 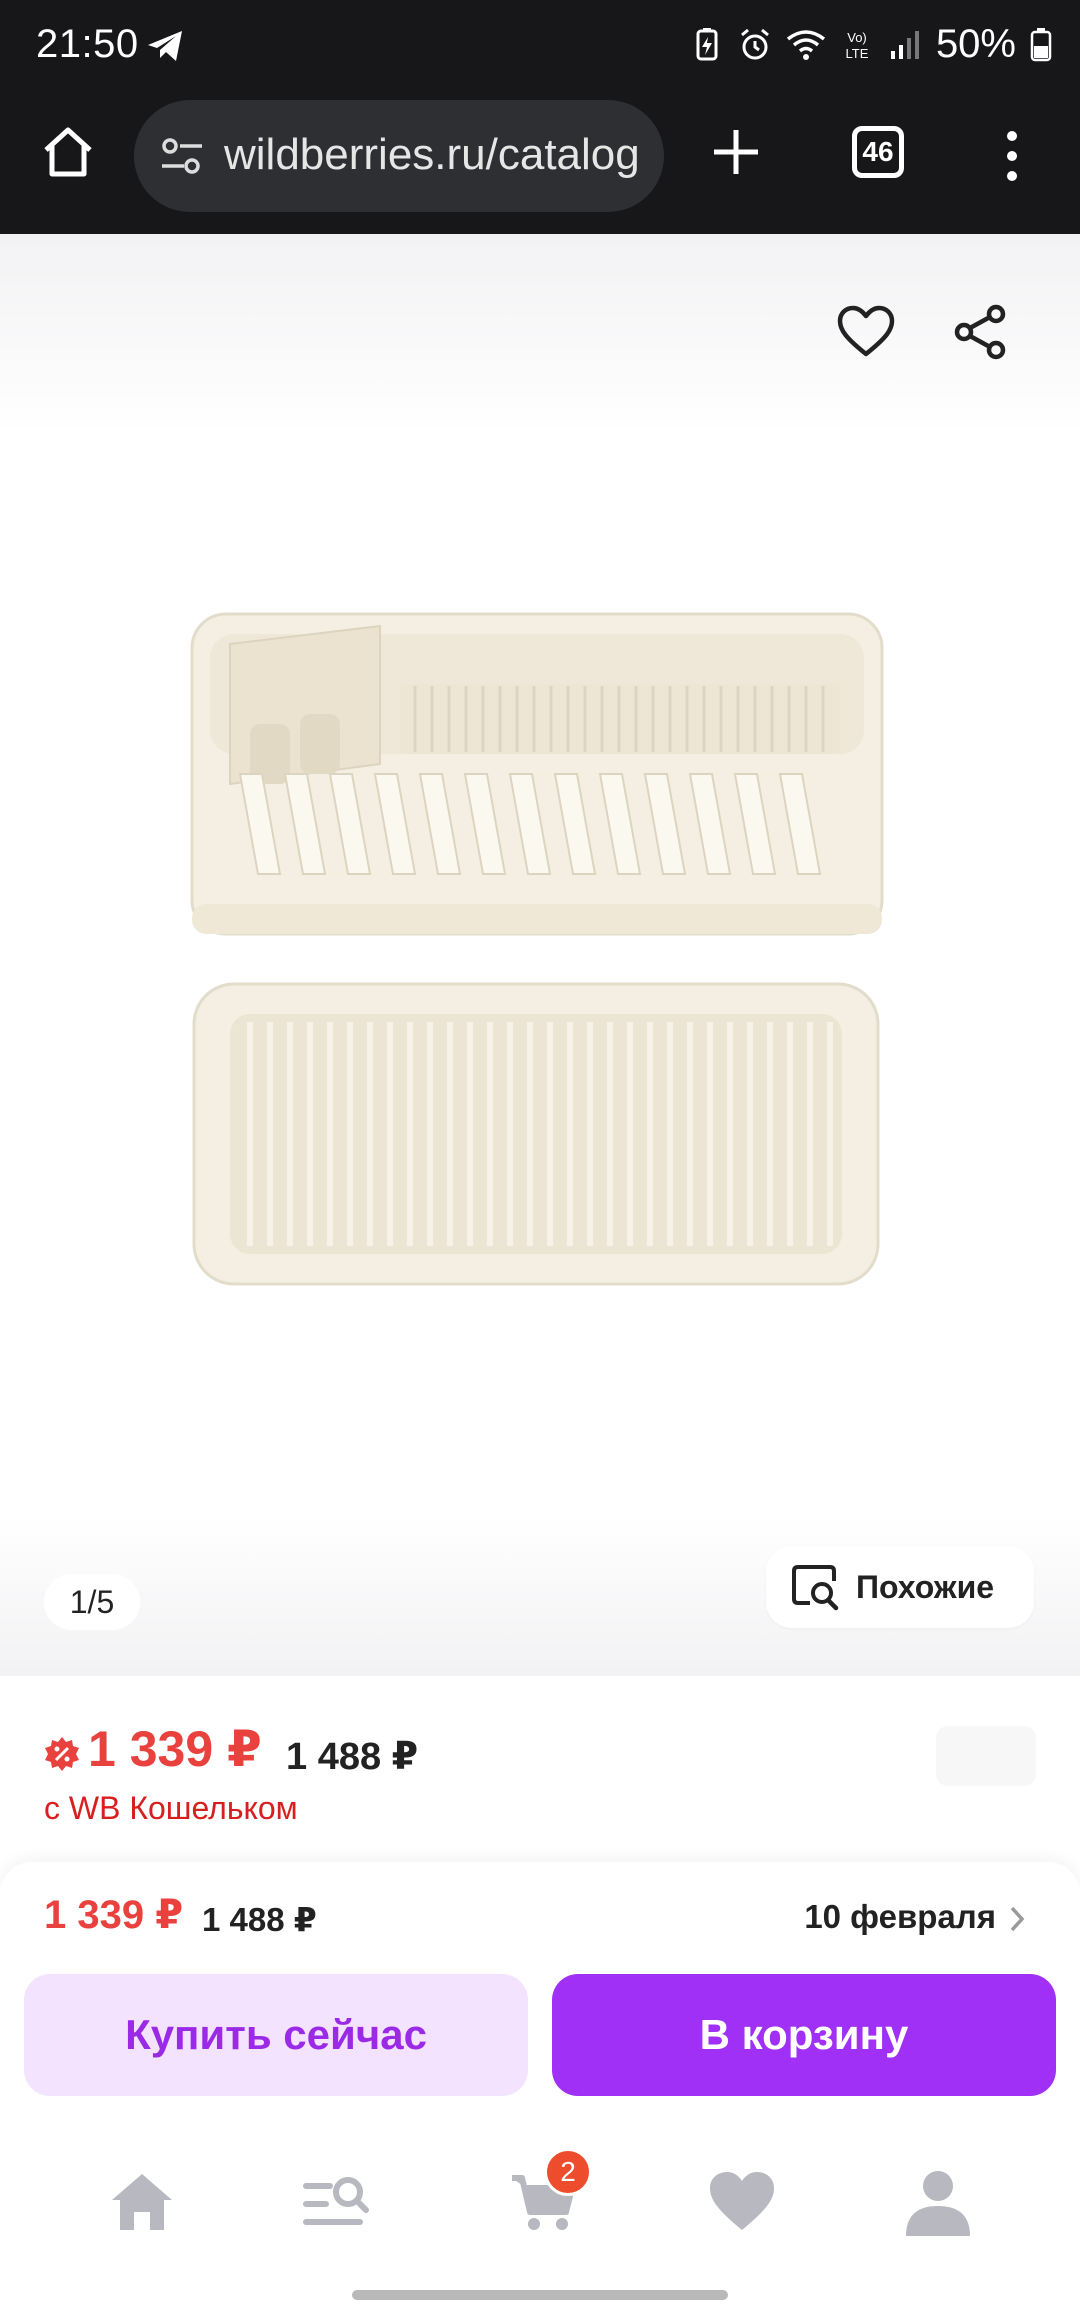 What do you see at coordinates (568, 2172) in the screenshot?
I see `cart-badge: 2` at bounding box center [568, 2172].